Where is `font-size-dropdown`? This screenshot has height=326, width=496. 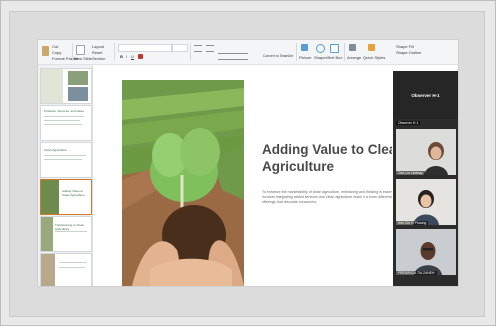
font-size-dropdown is located at coordinates (180, 48).